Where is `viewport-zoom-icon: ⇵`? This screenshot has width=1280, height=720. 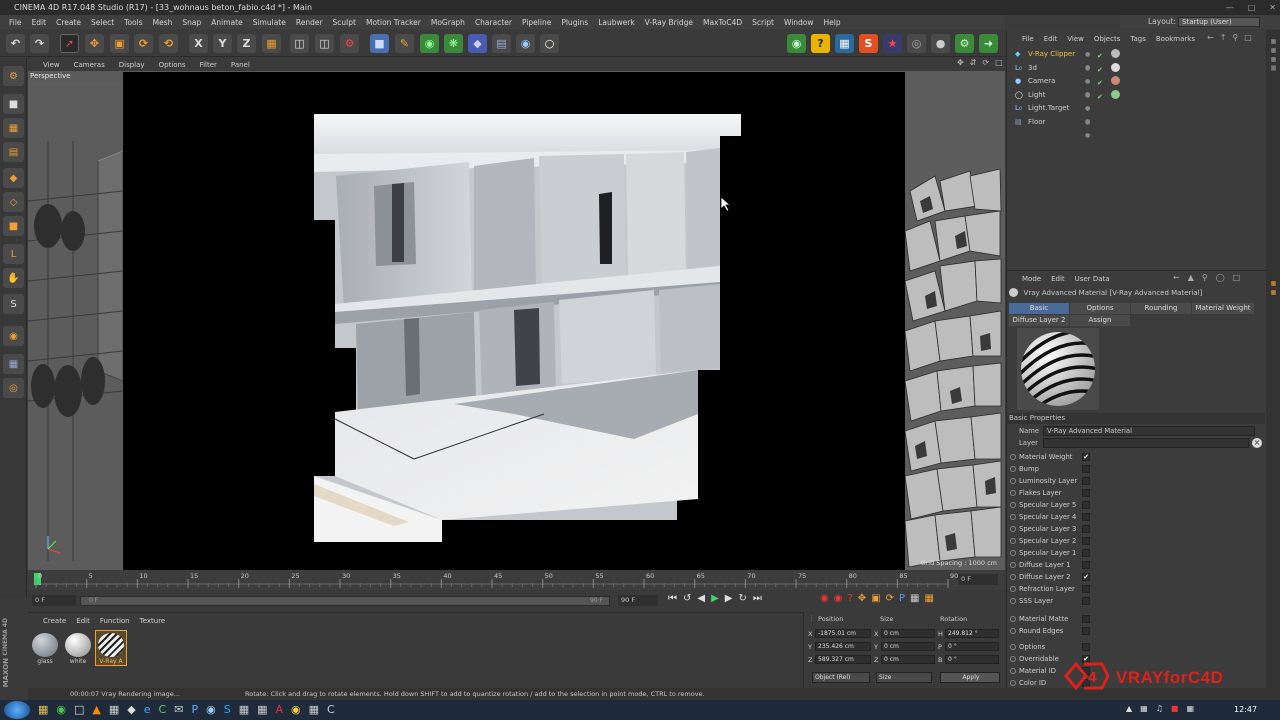
viewport-zoom-icon: ⇵ is located at coordinates (973, 62).